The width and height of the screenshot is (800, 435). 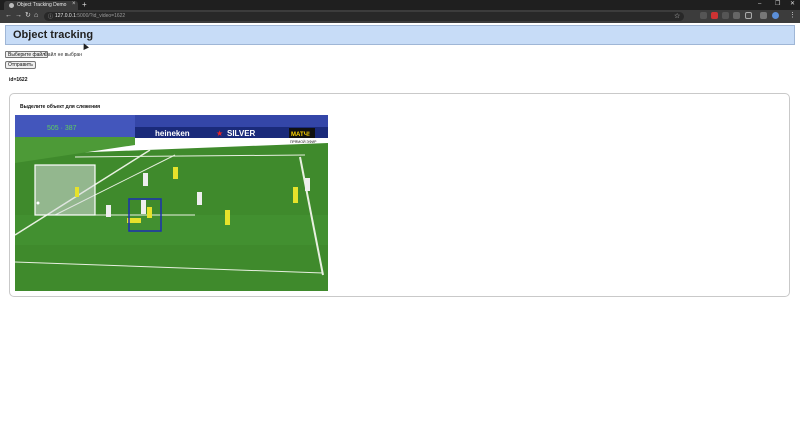 What do you see at coordinates (20, 65) in the screenshot?
I see `submit-button: Отправить` at bounding box center [20, 65].